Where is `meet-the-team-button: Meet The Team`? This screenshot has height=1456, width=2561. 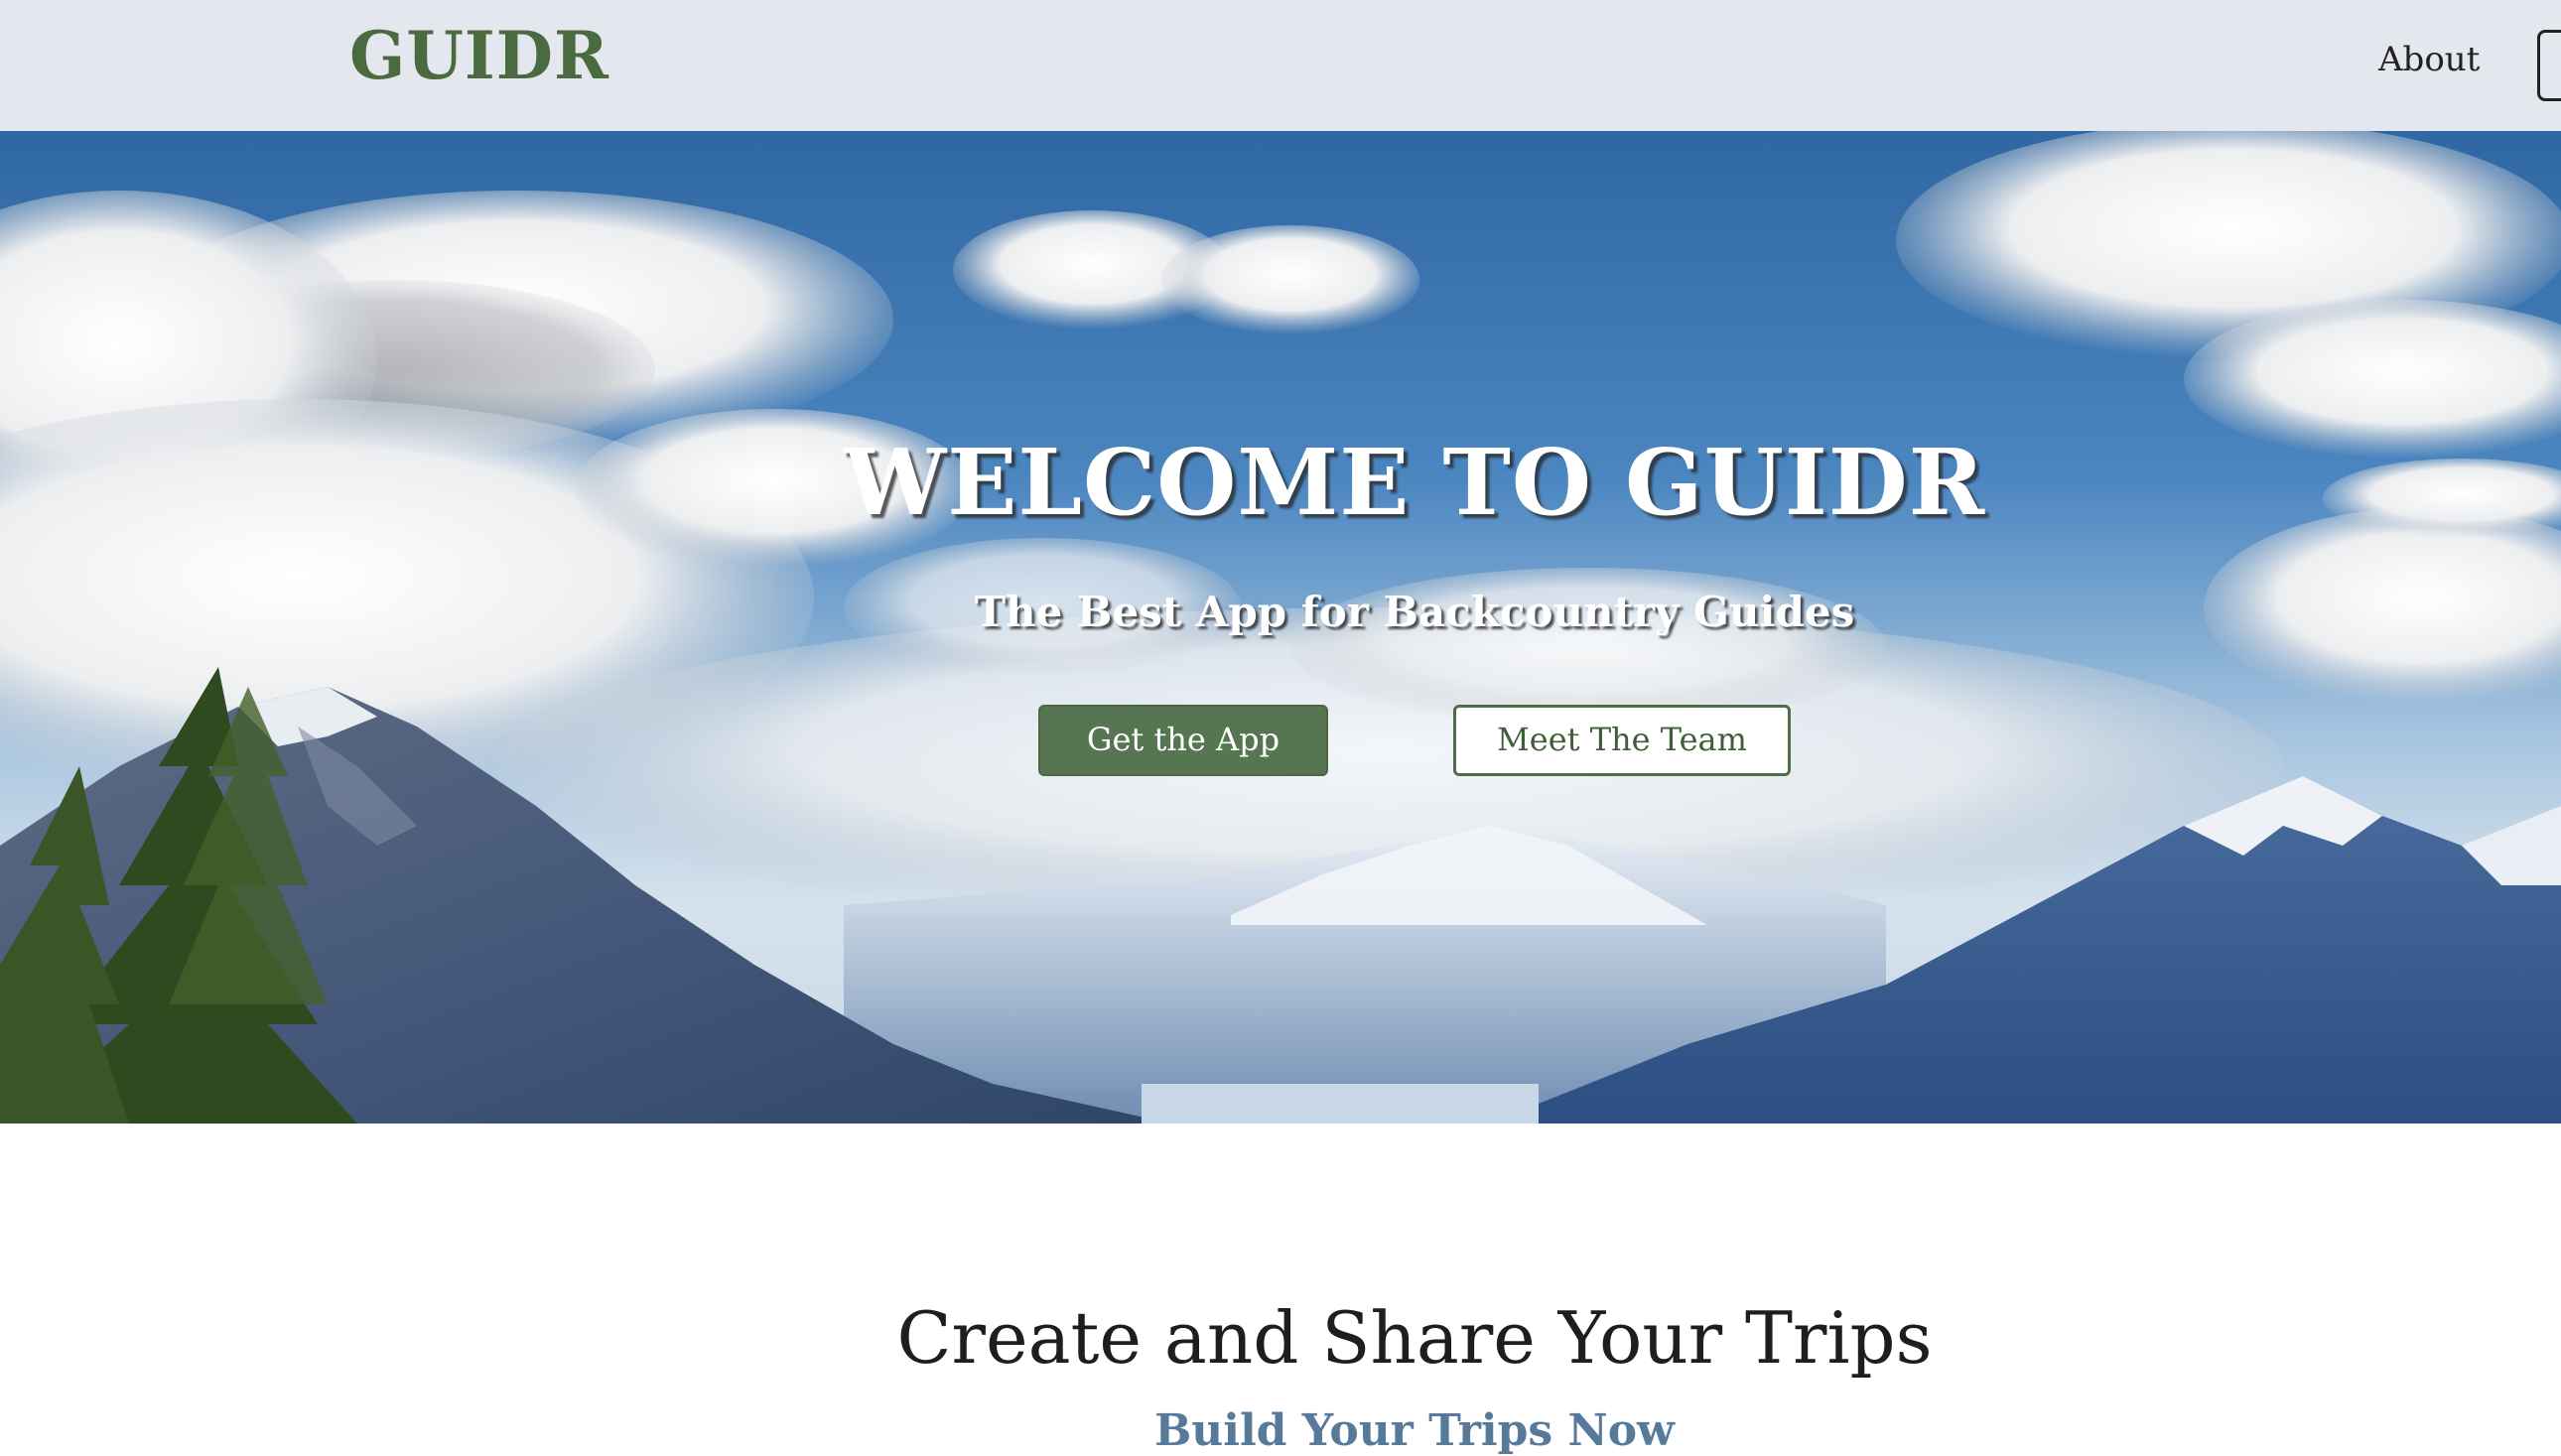
meet-the-team-button: Meet The Team is located at coordinates (1622, 740).